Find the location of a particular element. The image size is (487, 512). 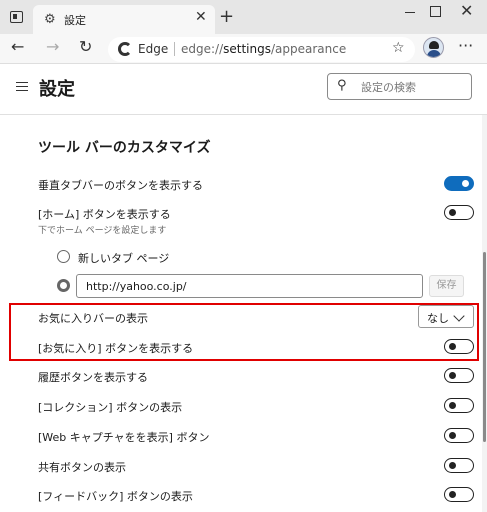

chevron-down-icon is located at coordinates (459, 316).